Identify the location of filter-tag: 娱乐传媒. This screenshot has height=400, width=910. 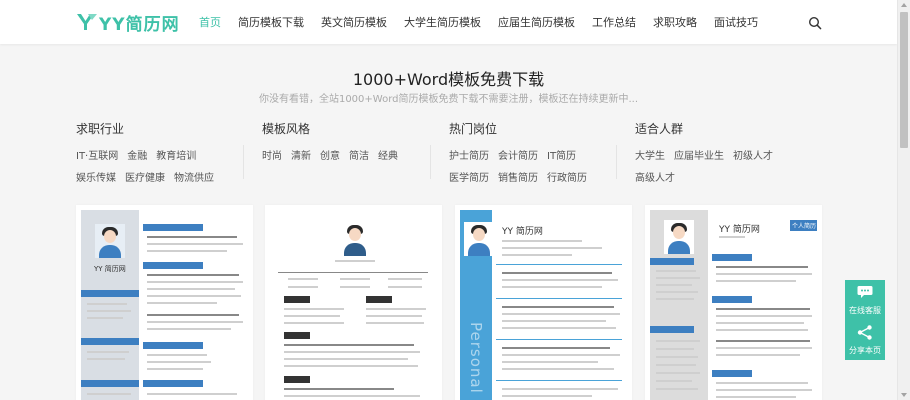
(96, 176).